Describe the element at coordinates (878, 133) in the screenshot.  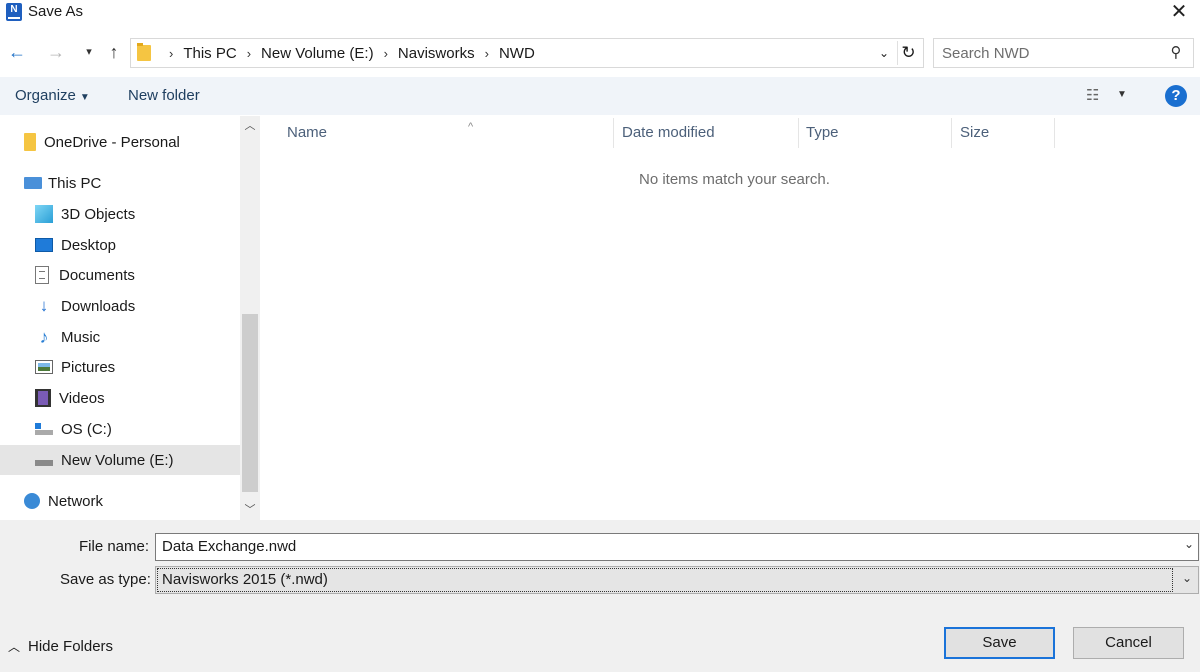
I see `column-header-type: Type` at that location.